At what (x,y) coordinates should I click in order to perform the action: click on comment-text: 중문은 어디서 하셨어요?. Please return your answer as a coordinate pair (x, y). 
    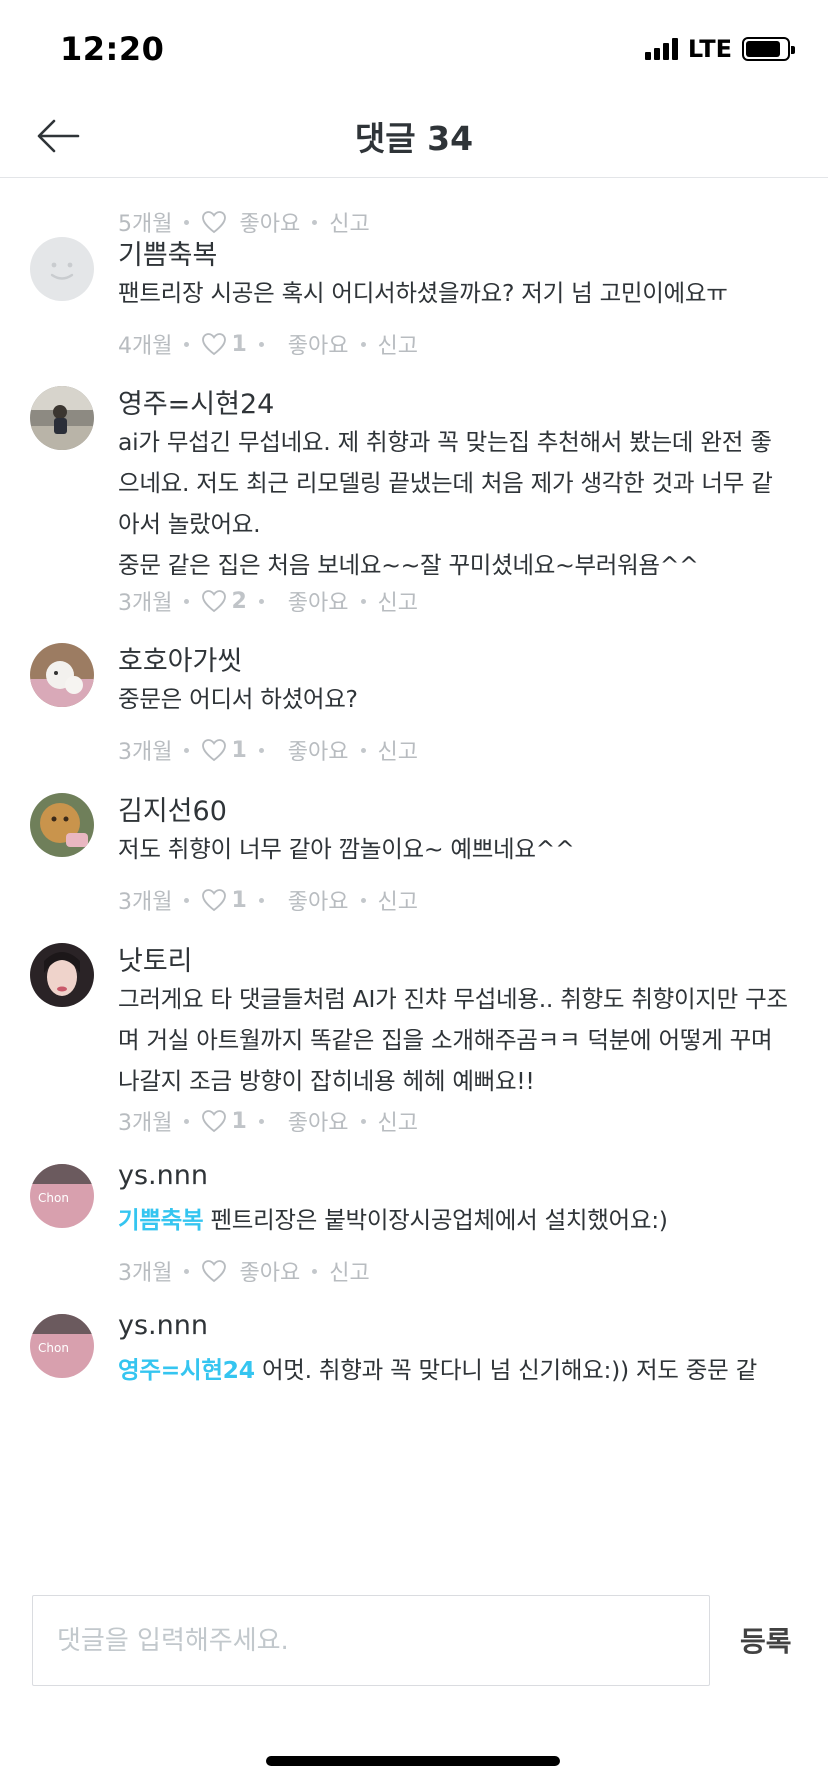
    Looking at the image, I should click on (453, 699).